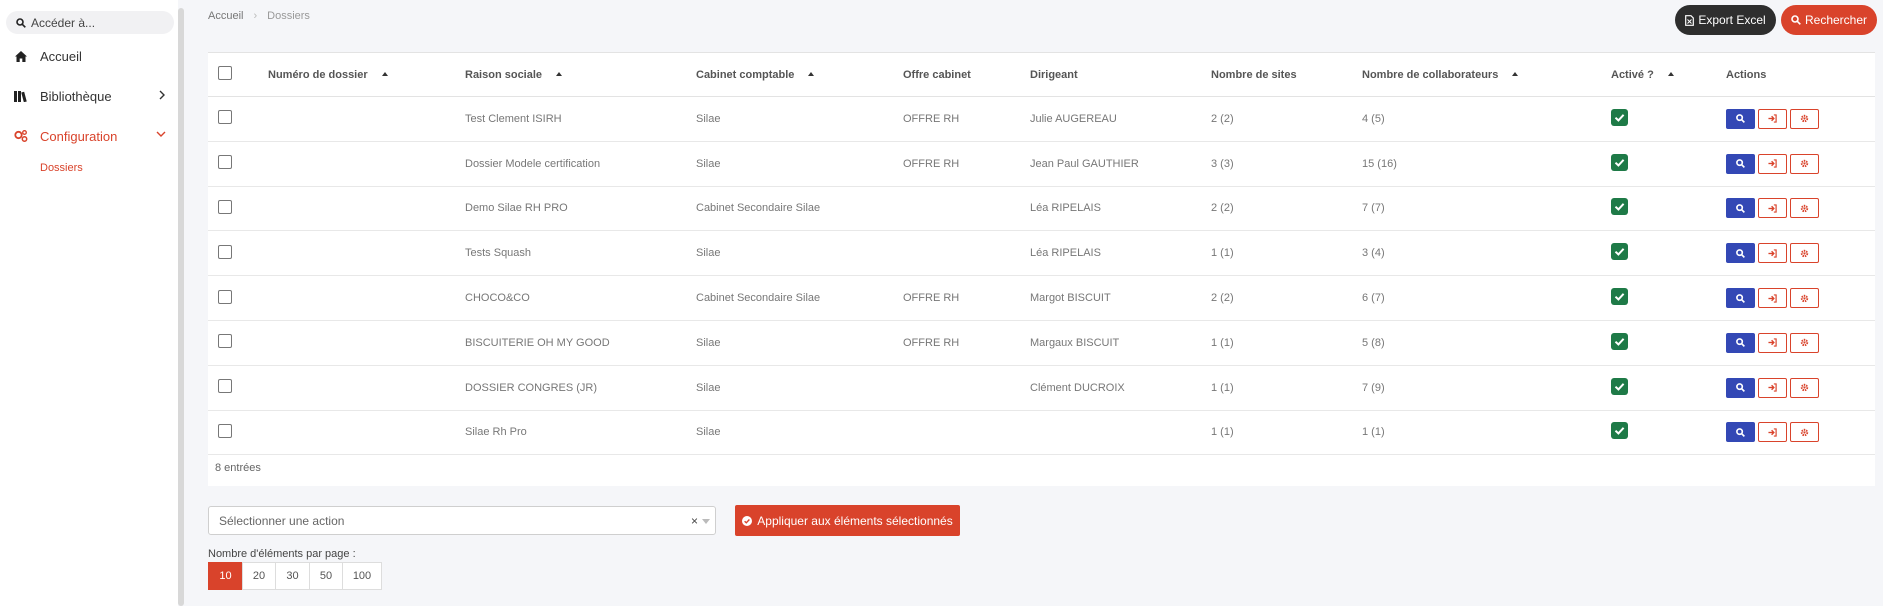 This screenshot has height=606, width=1883. I want to click on sort-asc-icon, so click(384, 73).